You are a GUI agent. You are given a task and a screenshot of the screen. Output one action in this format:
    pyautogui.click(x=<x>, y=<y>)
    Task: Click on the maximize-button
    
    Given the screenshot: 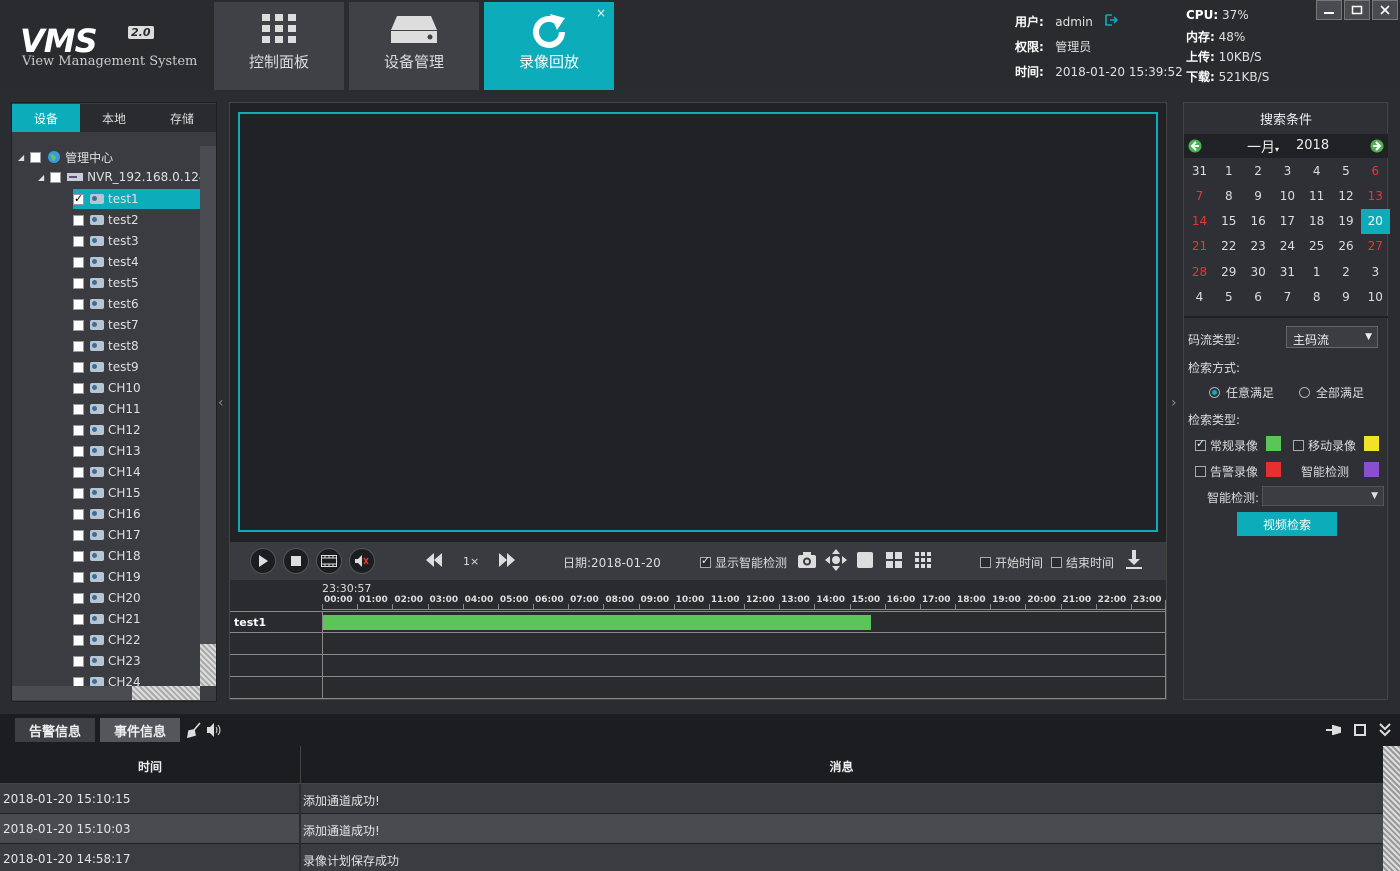 What is the action you would take?
    pyautogui.click(x=1357, y=10)
    